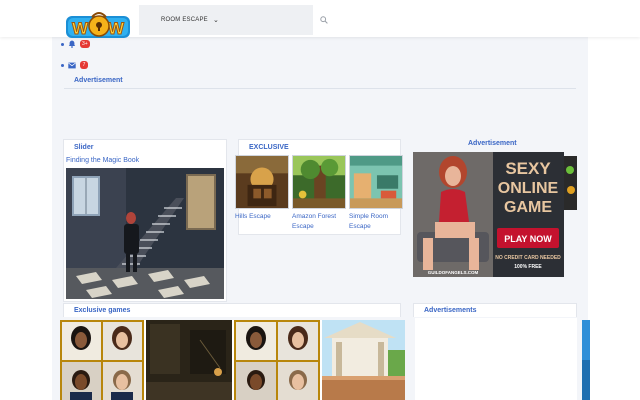  I want to click on divider, so click(320, 88).